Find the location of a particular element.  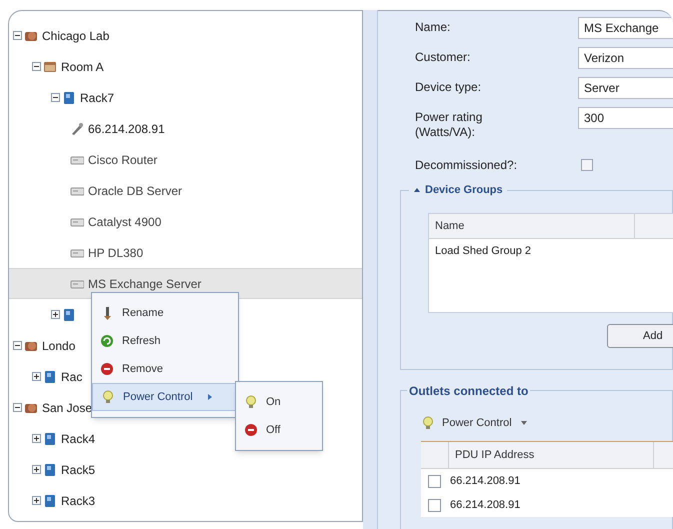

field-label: Device type: is located at coordinates (448, 87).